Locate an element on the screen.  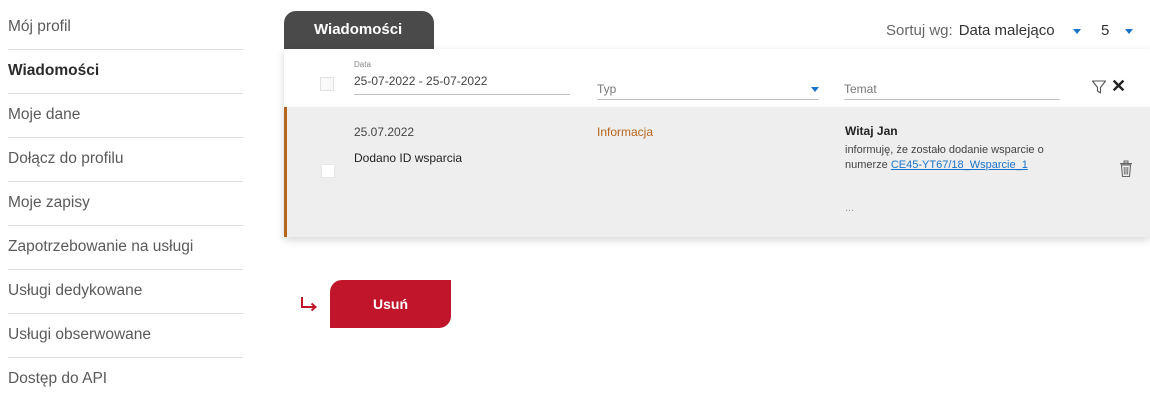
message-support-link: CE45-YT67/18_Wsparcie_1 is located at coordinates (959, 165).